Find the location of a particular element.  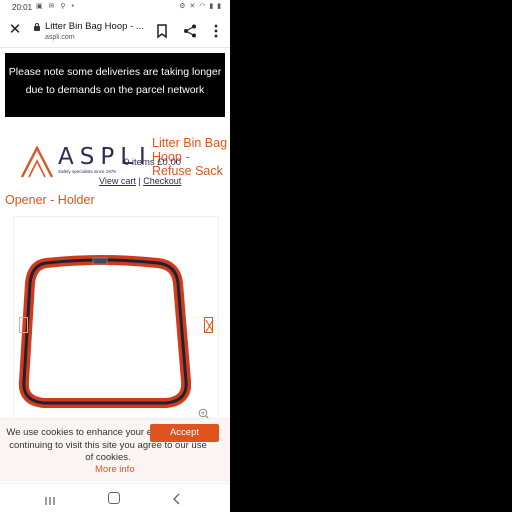

next-image-button is located at coordinates (209, 325).